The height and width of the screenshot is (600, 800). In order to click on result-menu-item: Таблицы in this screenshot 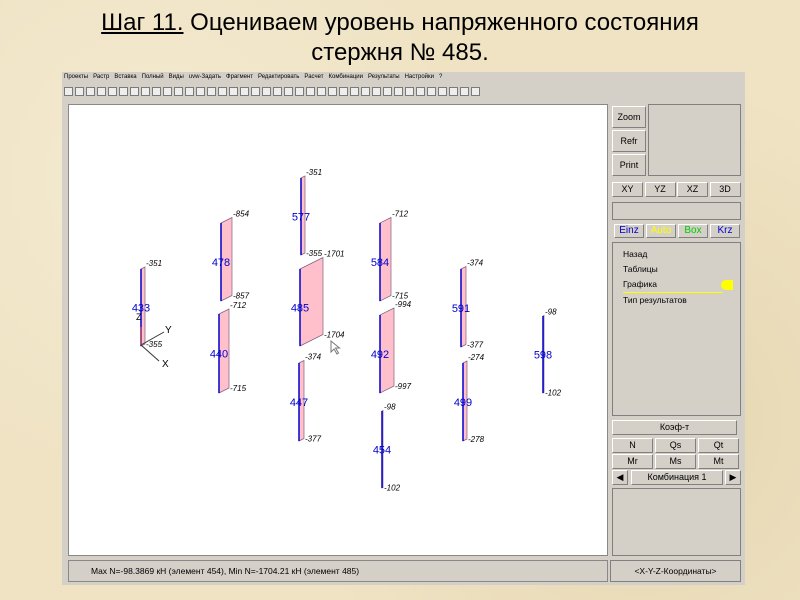, I will do `click(681, 269)`.